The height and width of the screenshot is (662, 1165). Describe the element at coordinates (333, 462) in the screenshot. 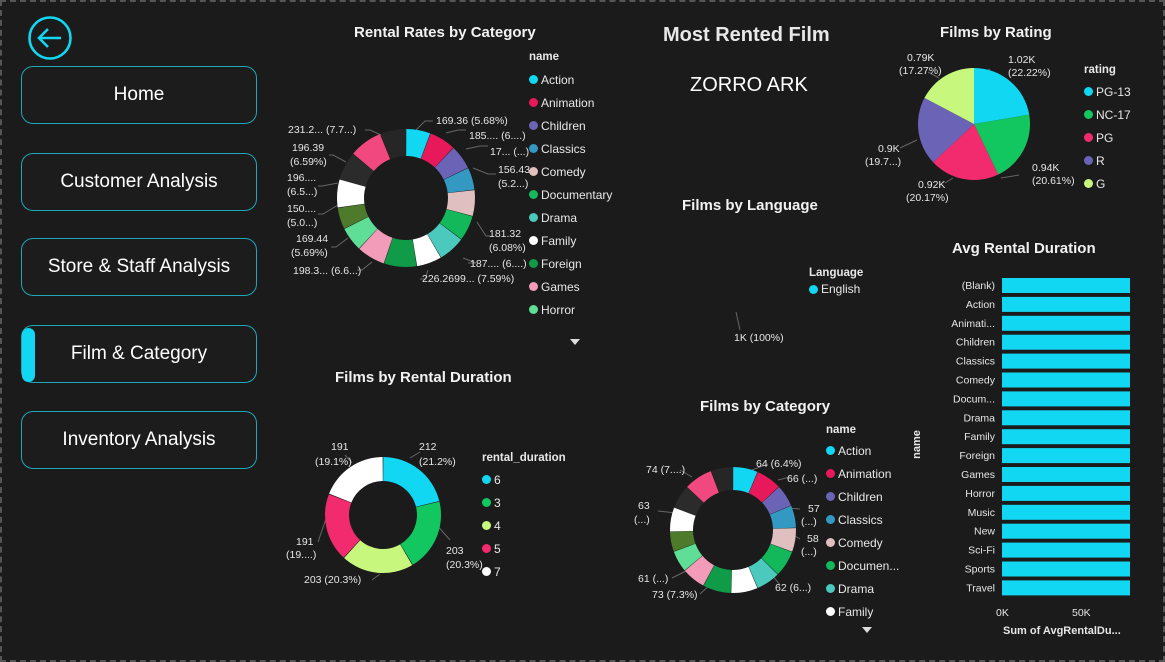

I see `duration-label-7-pct: (19.1%)` at that location.